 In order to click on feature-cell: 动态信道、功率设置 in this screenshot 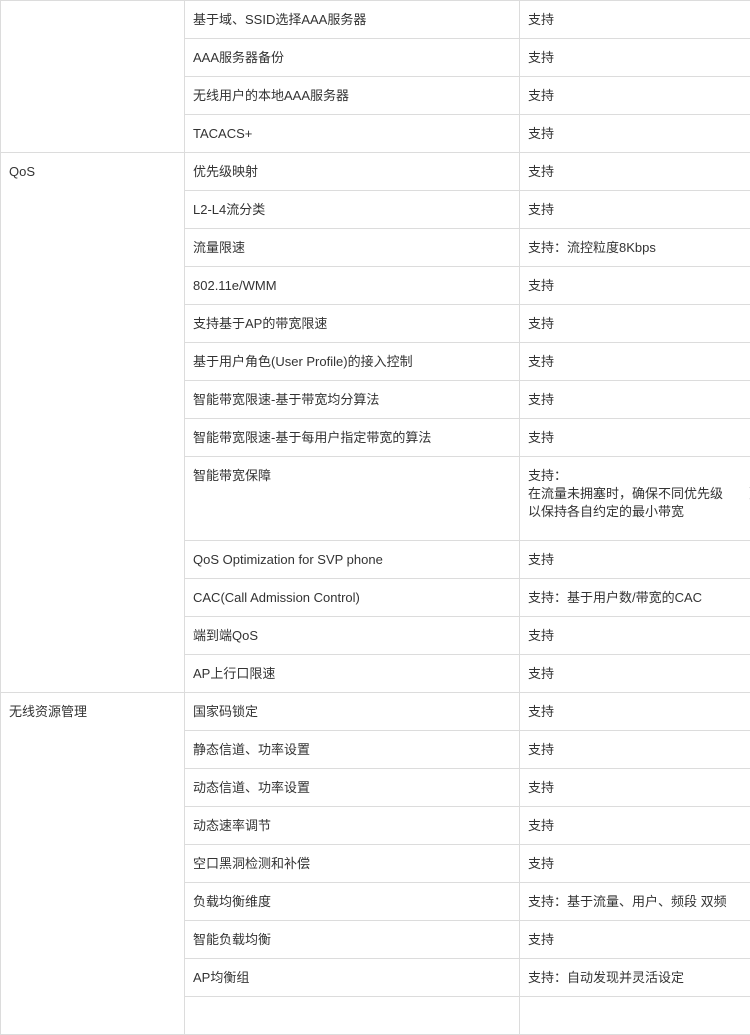, I will do `click(352, 788)`.